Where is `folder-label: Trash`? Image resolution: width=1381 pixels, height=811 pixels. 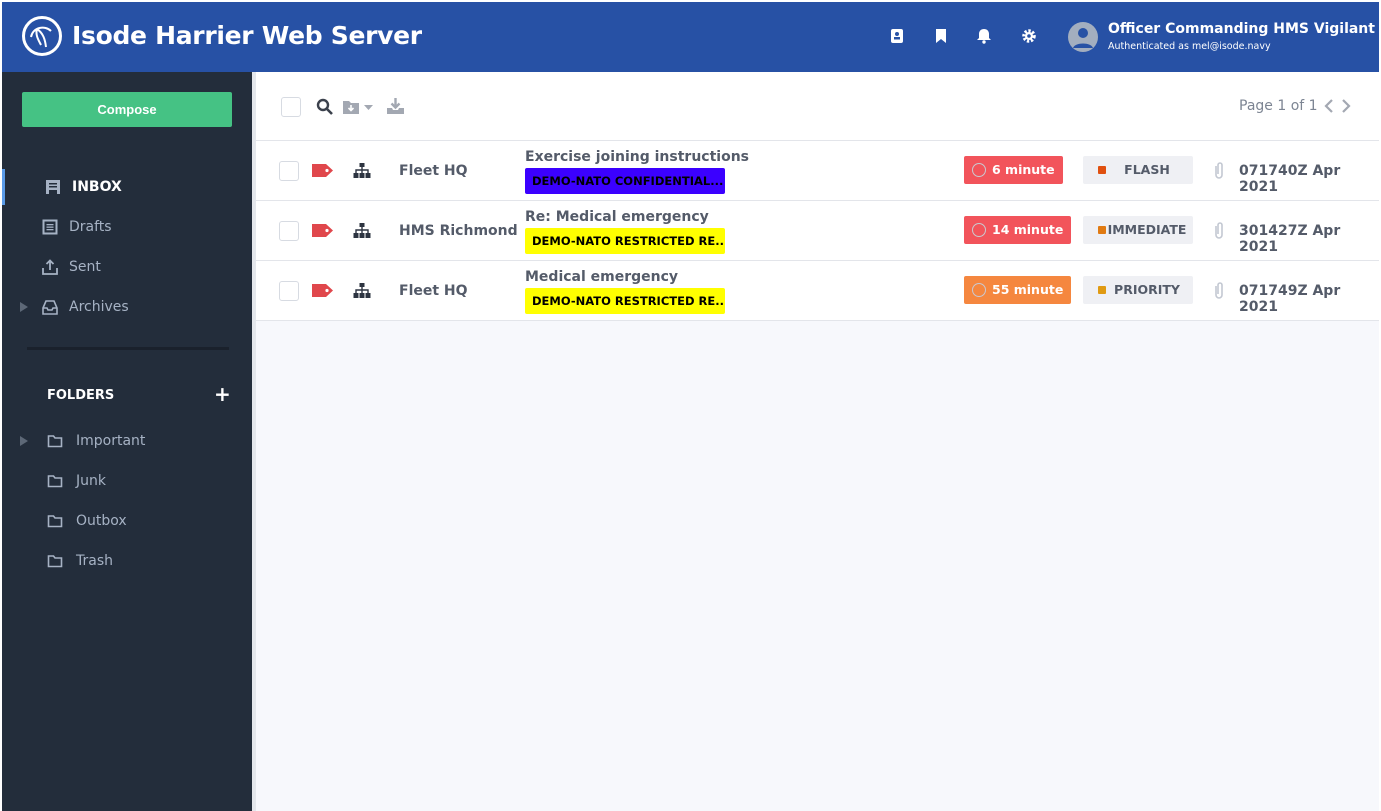 folder-label: Trash is located at coordinates (94, 561).